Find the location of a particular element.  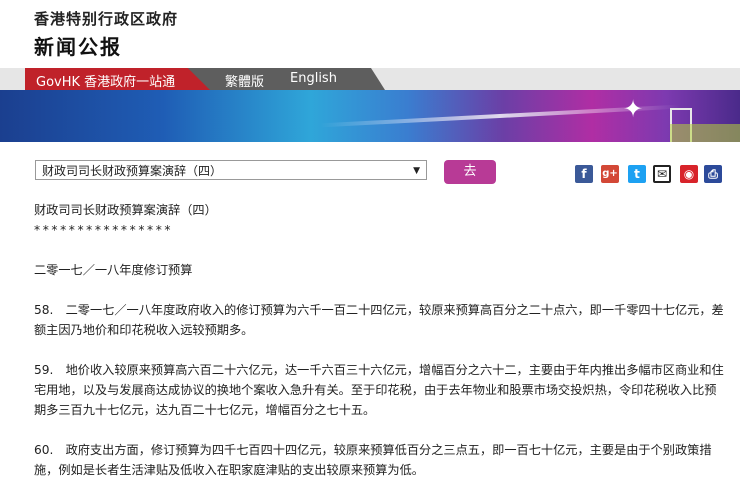

print-icon: ⎙ is located at coordinates (713, 174).